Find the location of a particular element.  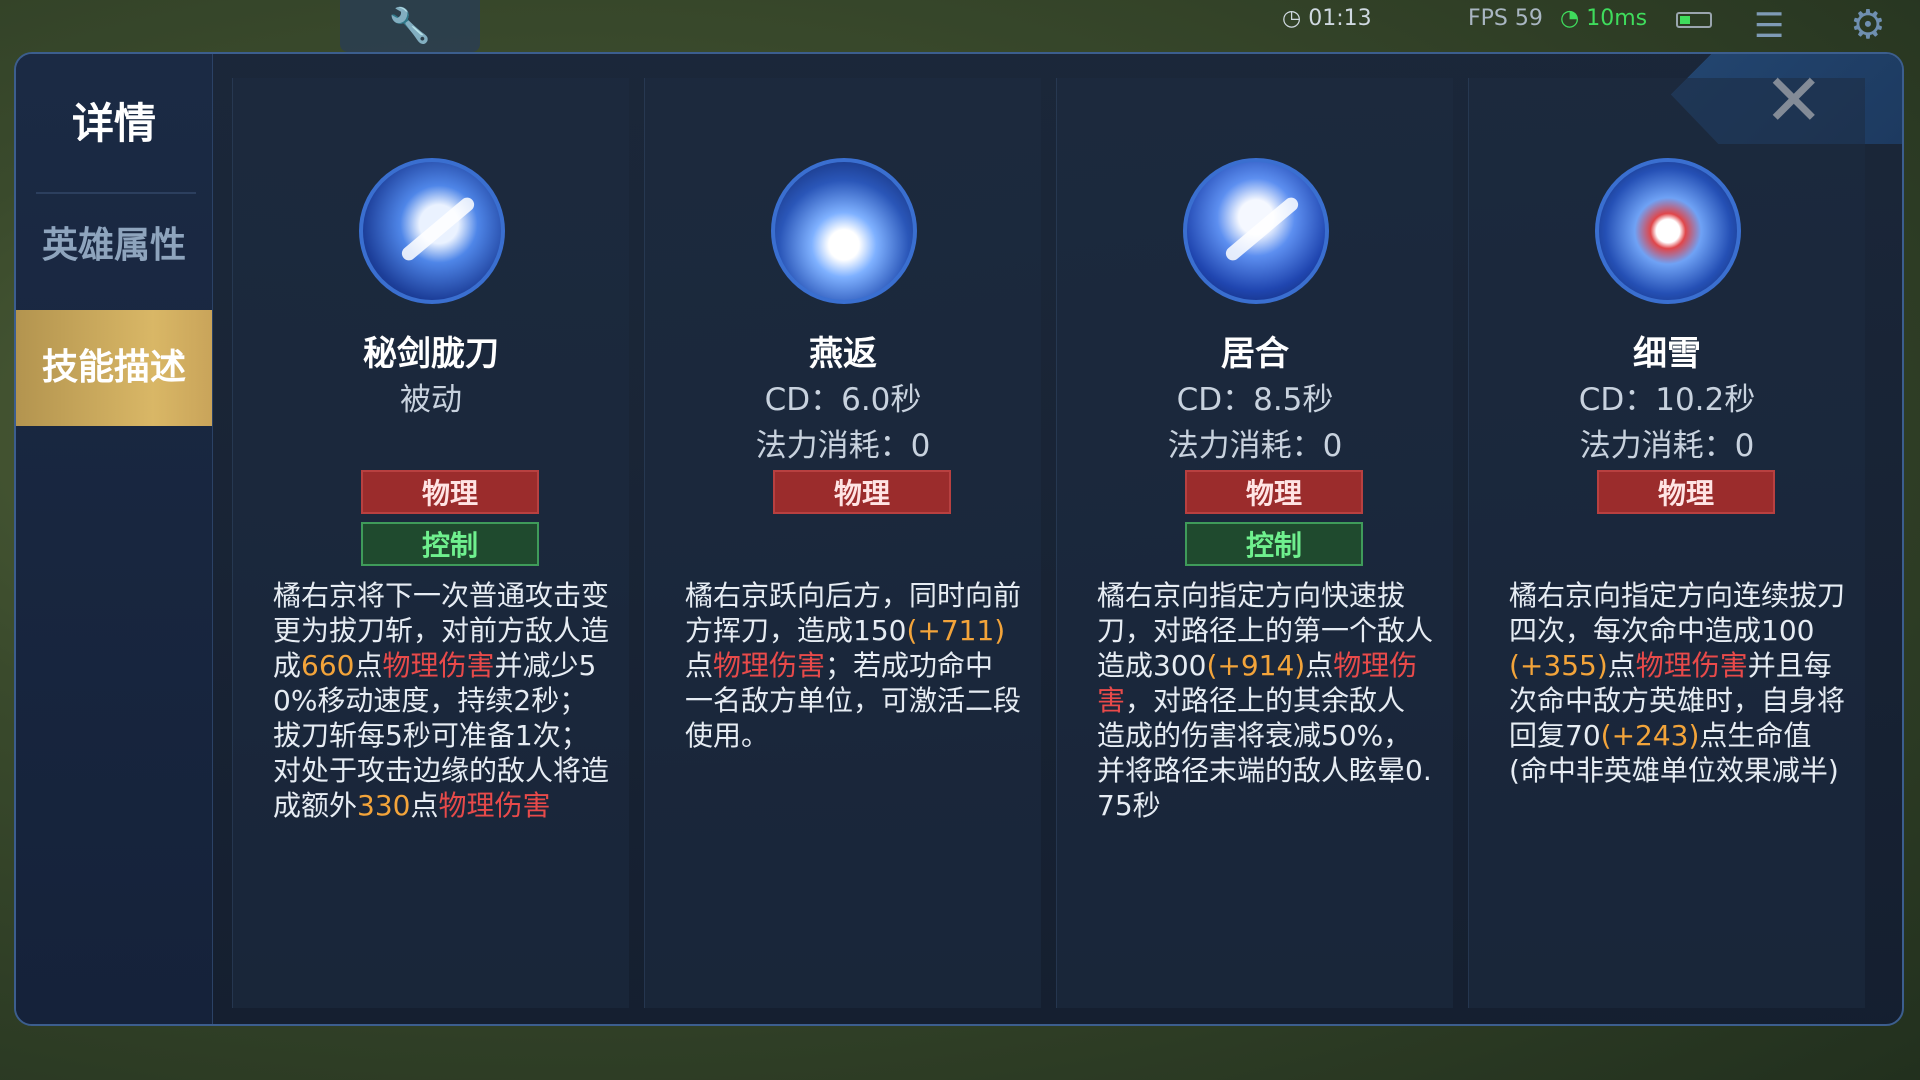

skill-subtitle: 被动 is located at coordinates (431, 400).